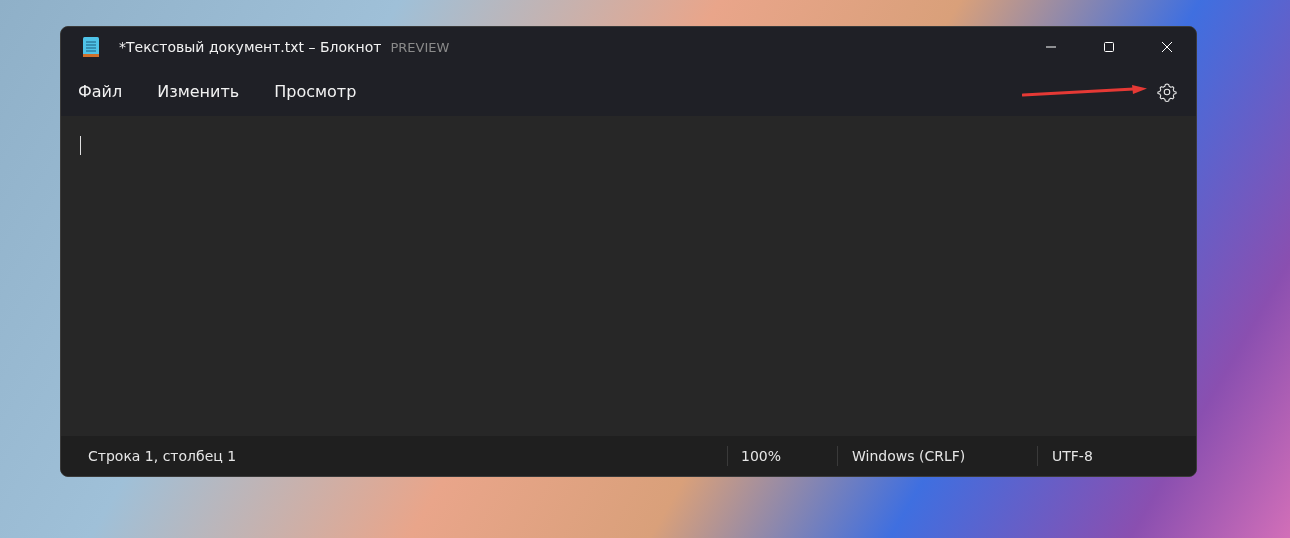 Image resolution: width=1290 pixels, height=538 pixels. Describe the element at coordinates (91, 47) in the screenshot. I see `notepad-icon` at that location.